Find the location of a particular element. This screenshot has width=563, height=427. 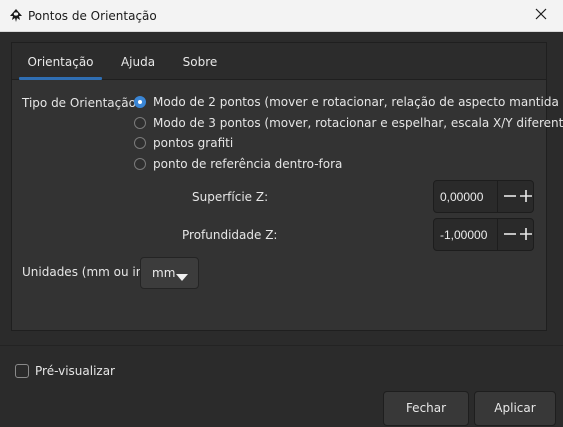

preview-checkbox is located at coordinates (22, 371).